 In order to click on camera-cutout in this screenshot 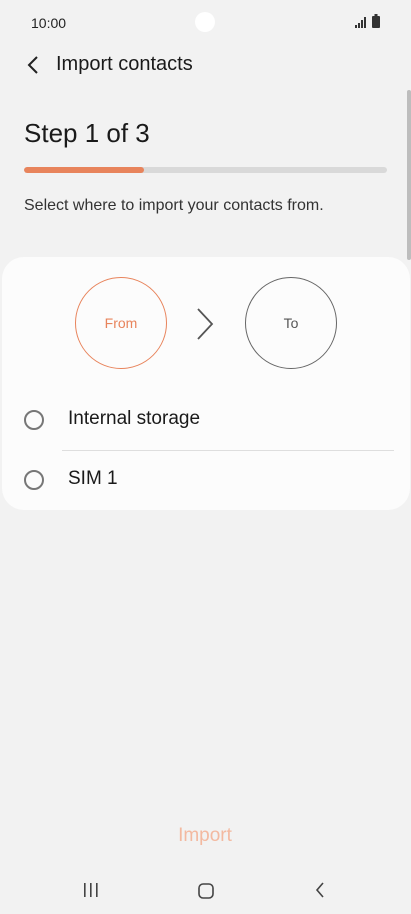, I will do `click(205, 22)`.